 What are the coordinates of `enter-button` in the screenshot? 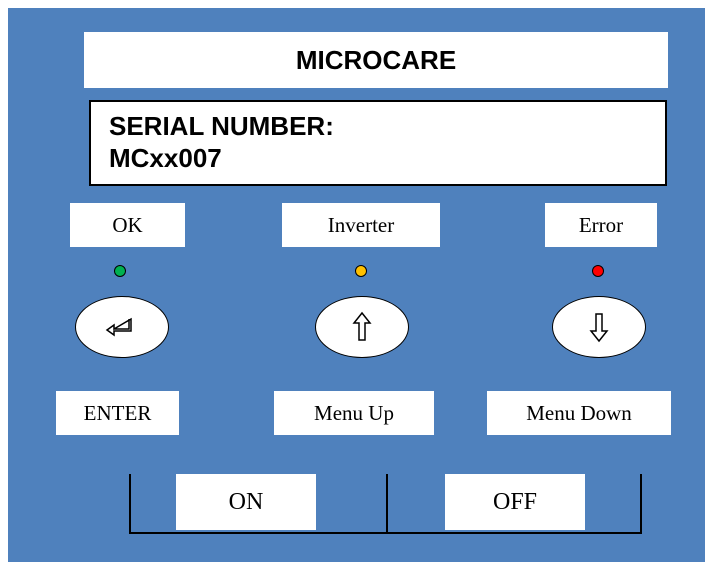 It's located at (122, 327).